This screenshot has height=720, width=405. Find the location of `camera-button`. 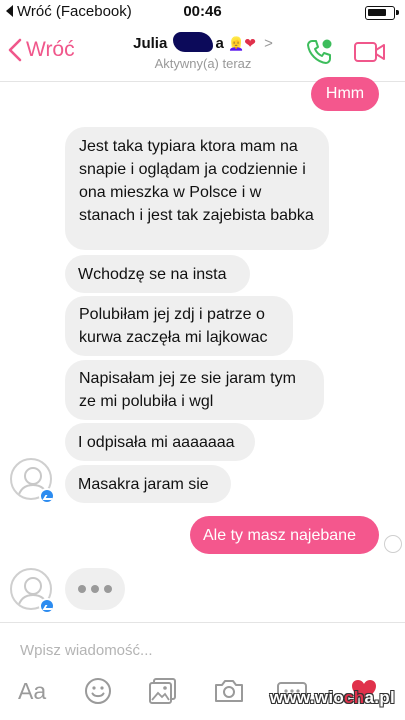

camera-button is located at coordinates (229, 693).